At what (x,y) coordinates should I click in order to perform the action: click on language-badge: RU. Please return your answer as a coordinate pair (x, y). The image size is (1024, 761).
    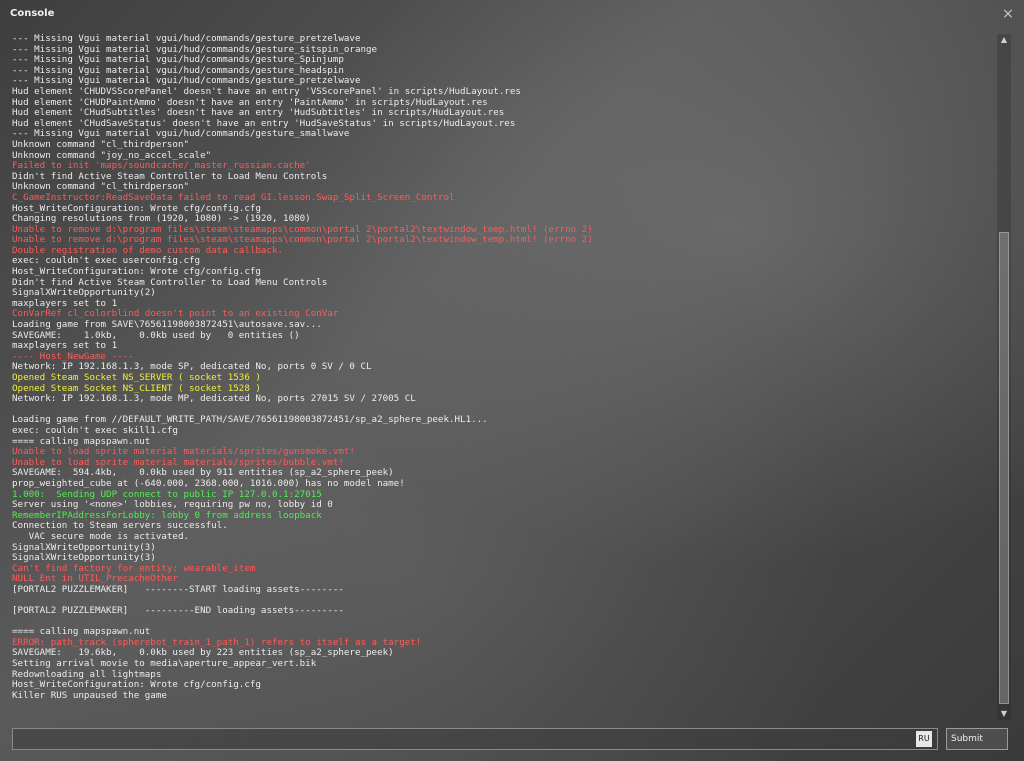
    Looking at the image, I should click on (924, 739).